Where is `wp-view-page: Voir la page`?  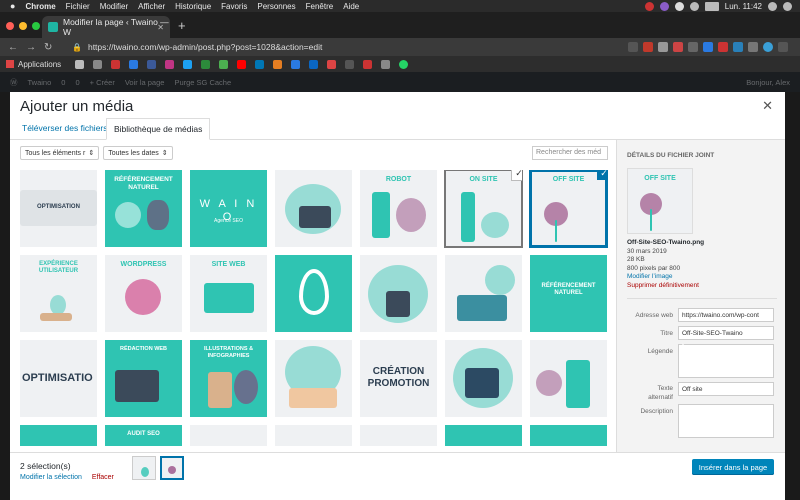
wp-view-page: Voir la page is located at coordinates (145, 82).